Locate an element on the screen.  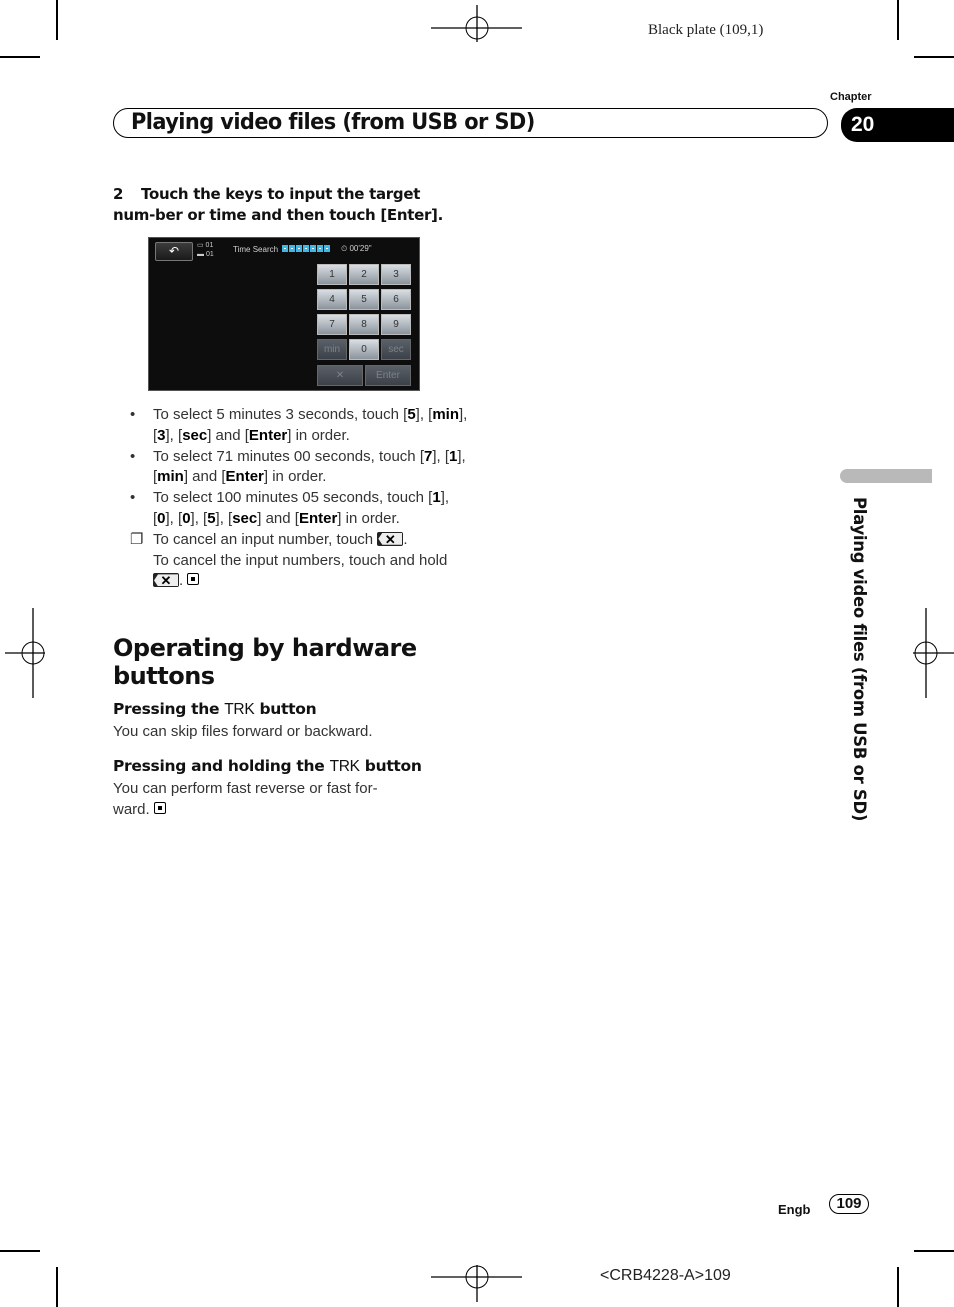
delete-icon: ✕ is located at coordinates (340, 375).